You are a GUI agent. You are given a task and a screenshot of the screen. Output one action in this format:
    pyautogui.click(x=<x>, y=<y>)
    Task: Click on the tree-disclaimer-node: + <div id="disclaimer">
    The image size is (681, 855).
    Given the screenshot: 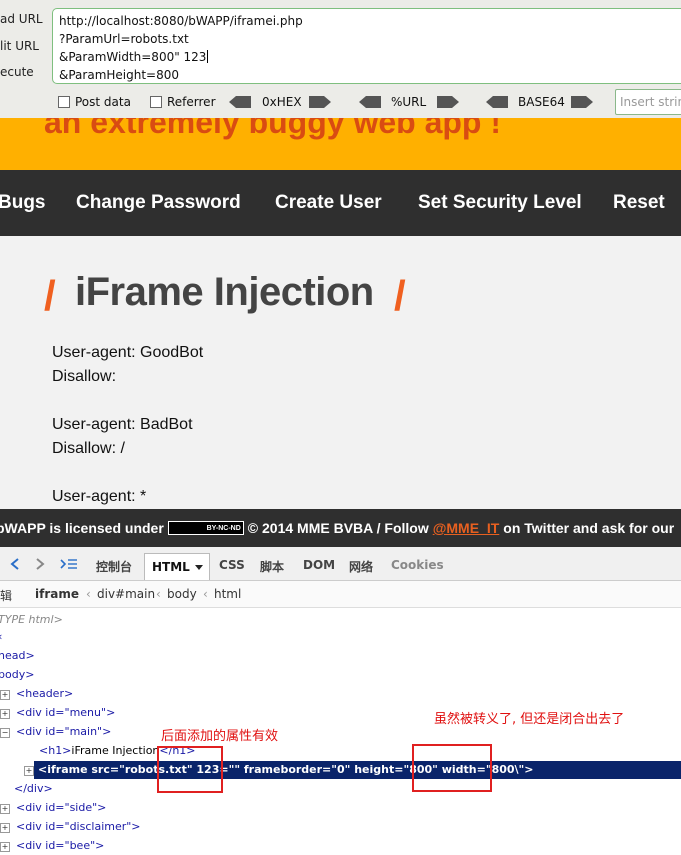 What is the action you would take?
    pyautogui.click(x=70, y=827)
    